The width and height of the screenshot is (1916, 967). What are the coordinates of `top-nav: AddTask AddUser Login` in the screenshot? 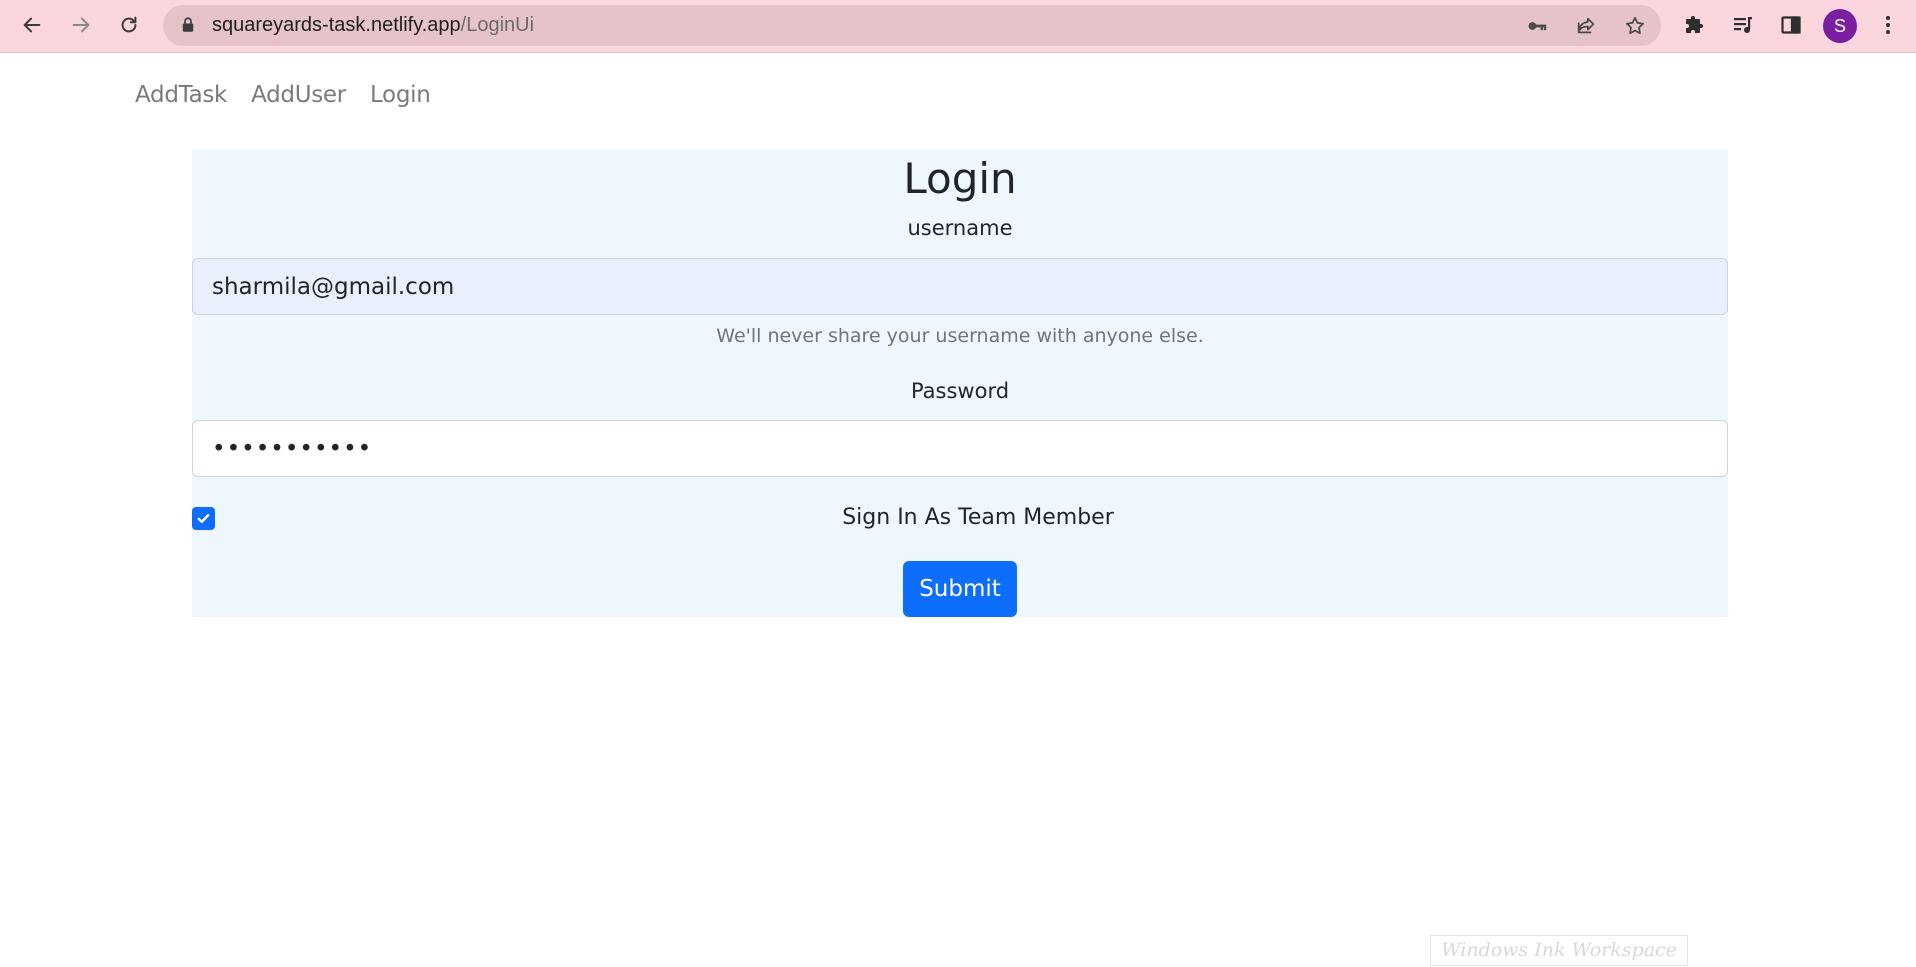 It's located at (283, 95).